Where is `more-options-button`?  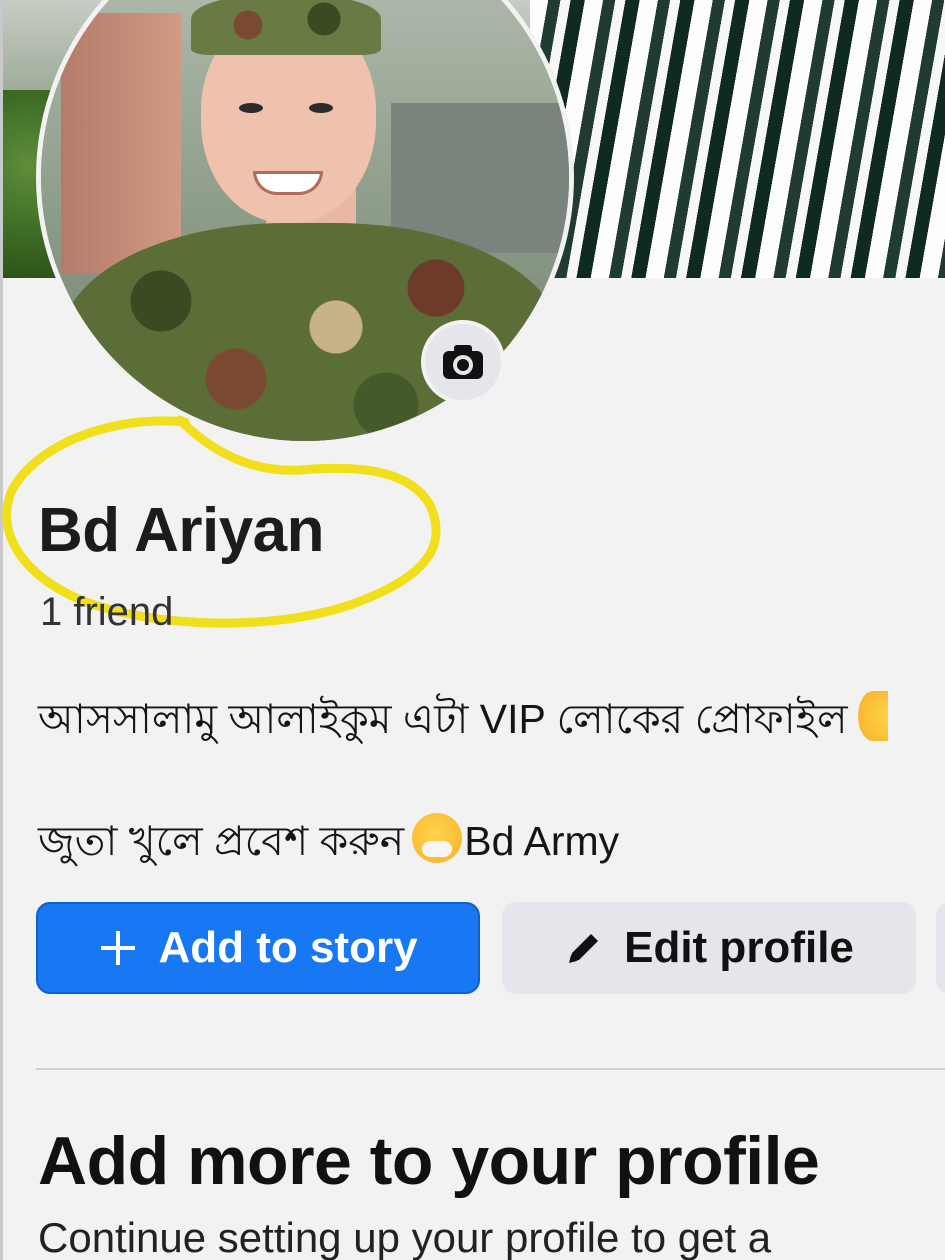 more-options-button is located at coordinates (940, 948).